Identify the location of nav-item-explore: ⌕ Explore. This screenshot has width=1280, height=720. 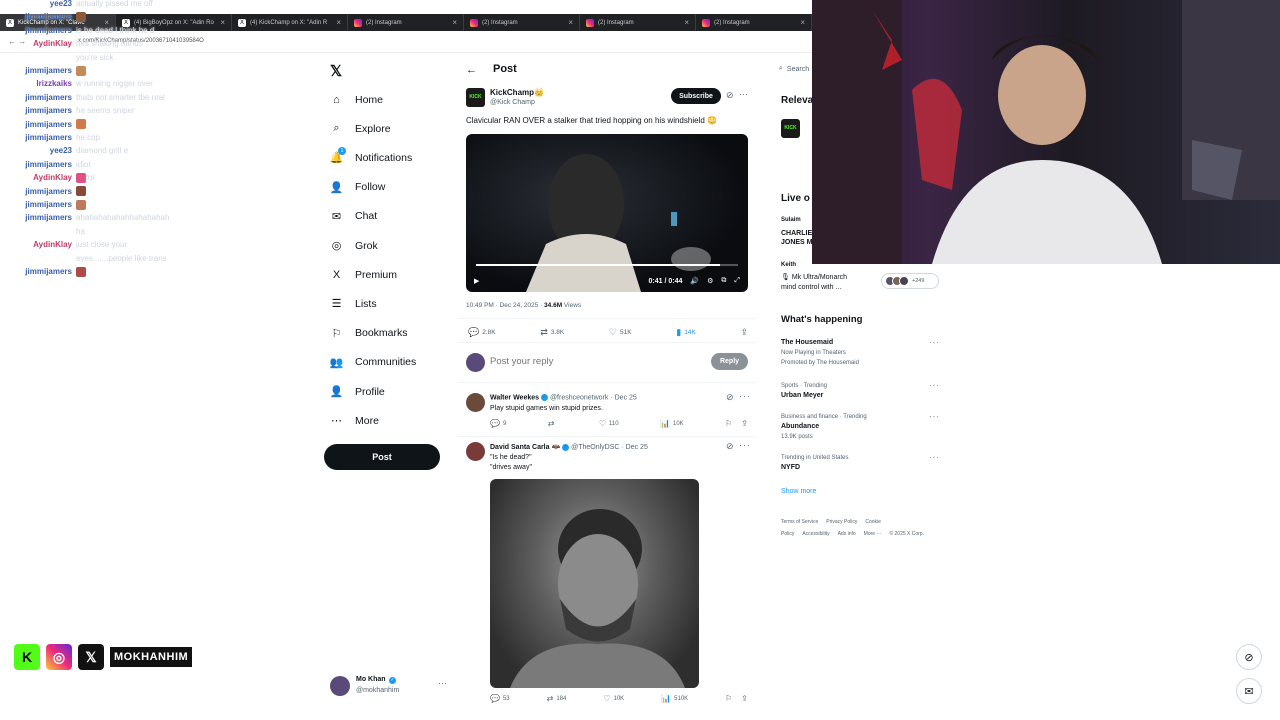
(360, 128).